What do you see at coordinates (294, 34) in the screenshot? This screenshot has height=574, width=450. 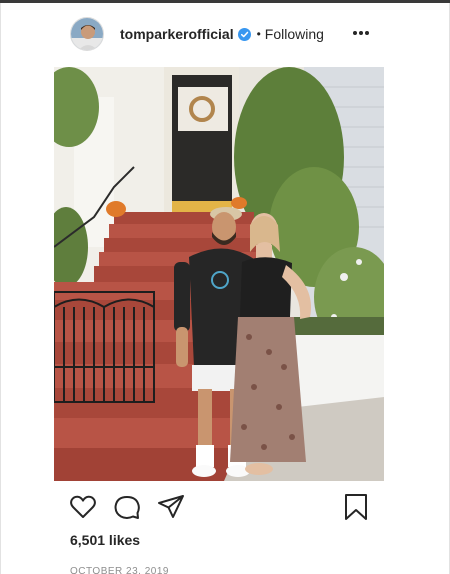 I see `following-button: Following` at bounding box center [294, 34].